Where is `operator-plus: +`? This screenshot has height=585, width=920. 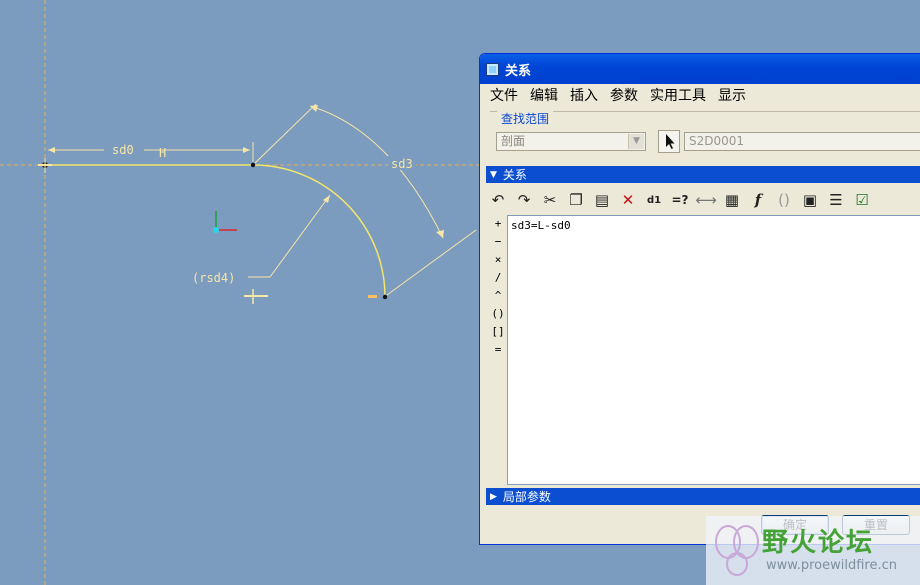
operator-plus: + is located at coordinates (498, 226).